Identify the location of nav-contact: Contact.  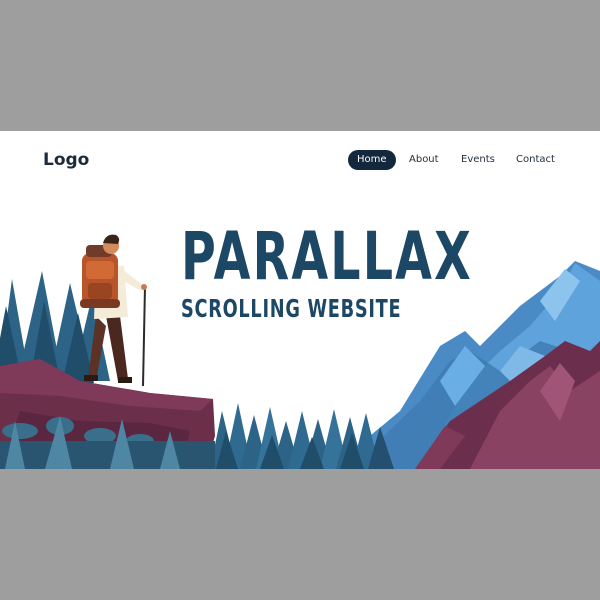
(535, 160).